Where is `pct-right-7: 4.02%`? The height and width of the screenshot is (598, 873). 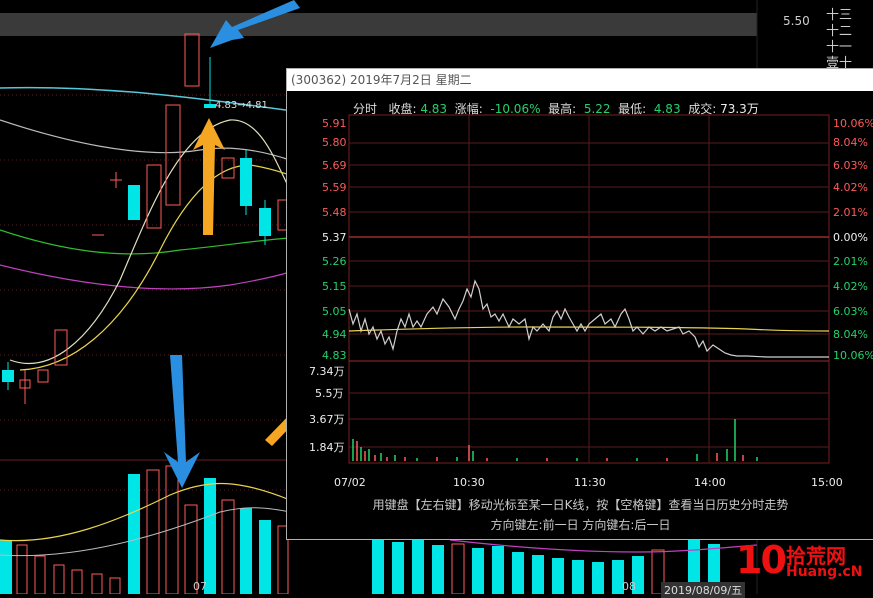 pct-right-7: 4.02% is located at coordinates (850, 286).